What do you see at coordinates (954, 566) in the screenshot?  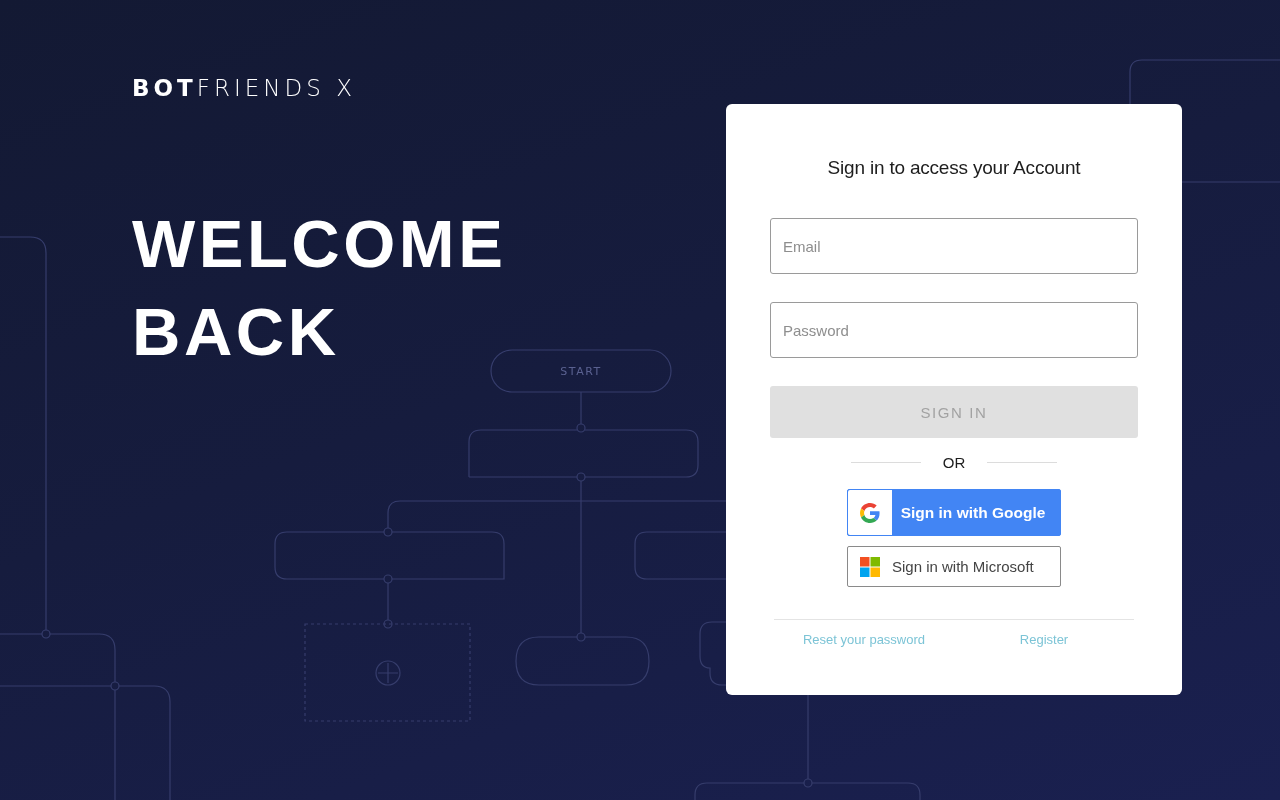 I see `microsoft-sign-in-button: Sign in with Microsoft` at bounding box center [954, 566].